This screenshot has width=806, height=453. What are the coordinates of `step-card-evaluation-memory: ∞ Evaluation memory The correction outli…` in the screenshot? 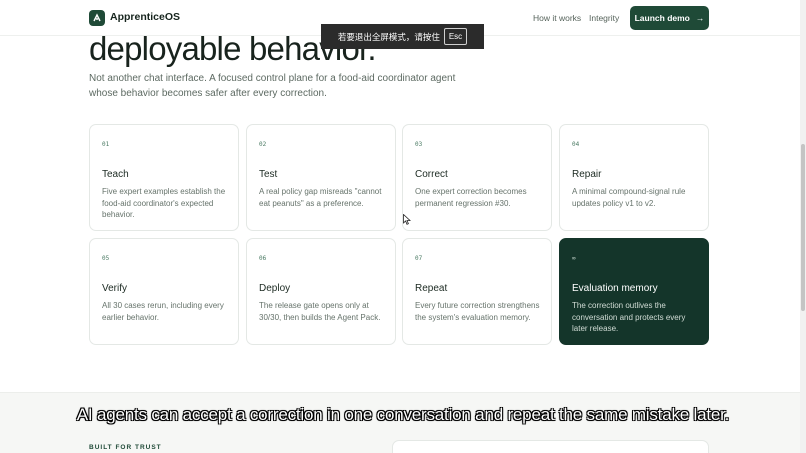 It's located at (634, 291).